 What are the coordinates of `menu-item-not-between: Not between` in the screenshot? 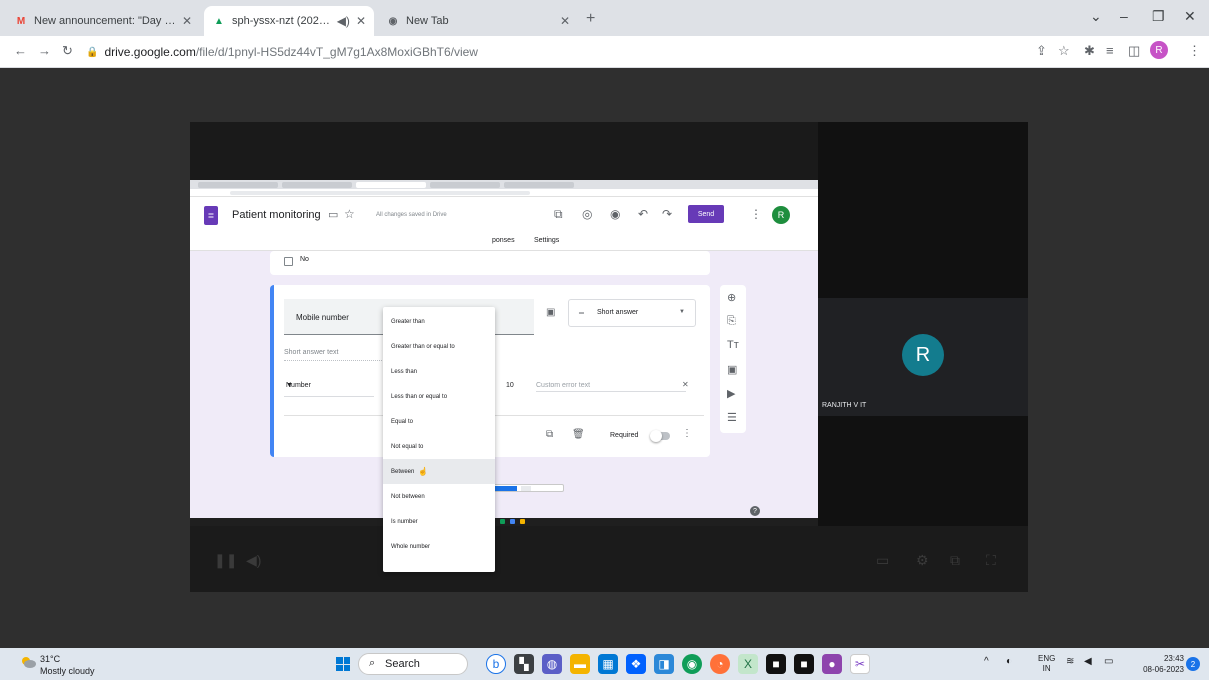 It's located at (439, 496).